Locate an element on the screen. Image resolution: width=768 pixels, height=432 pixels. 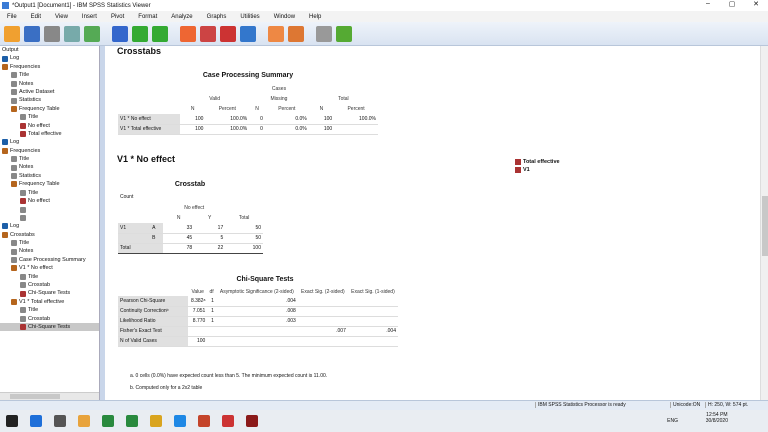
menu-insert: Insert is located at coordinates (89, 17).